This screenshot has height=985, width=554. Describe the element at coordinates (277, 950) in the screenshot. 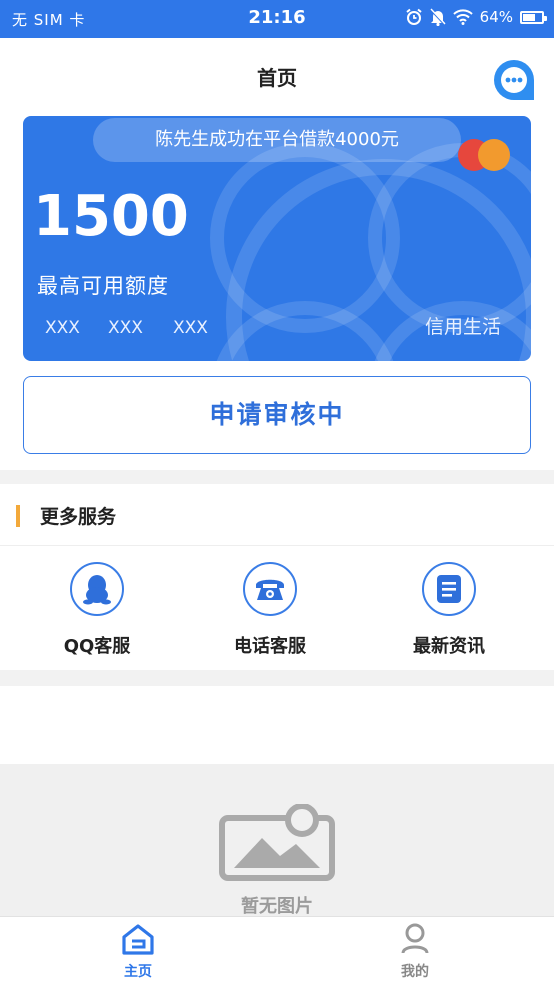

I see `bottom-tab-bar: 主页 我的` at that location.